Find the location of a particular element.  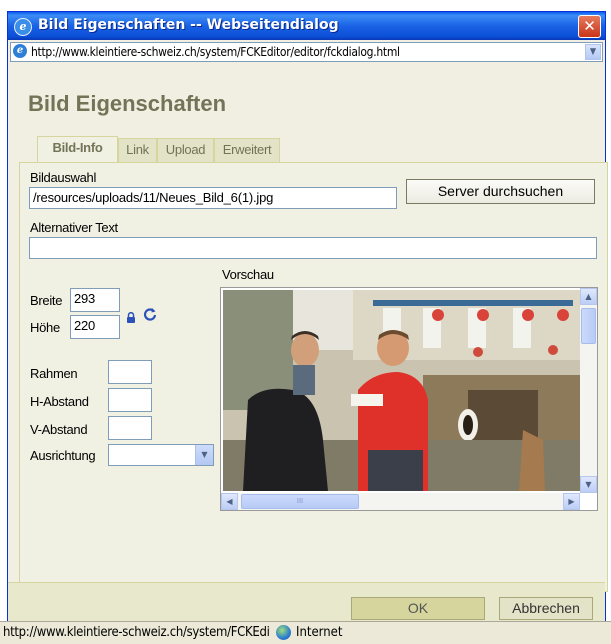

close-button: ✕ is located at coordinates (589, 26).